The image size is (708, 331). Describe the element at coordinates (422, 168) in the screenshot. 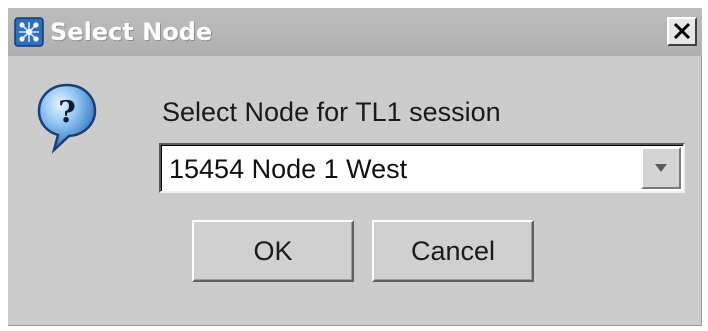

I see `node-dropdown: 15454 Node 1 West` at that location.